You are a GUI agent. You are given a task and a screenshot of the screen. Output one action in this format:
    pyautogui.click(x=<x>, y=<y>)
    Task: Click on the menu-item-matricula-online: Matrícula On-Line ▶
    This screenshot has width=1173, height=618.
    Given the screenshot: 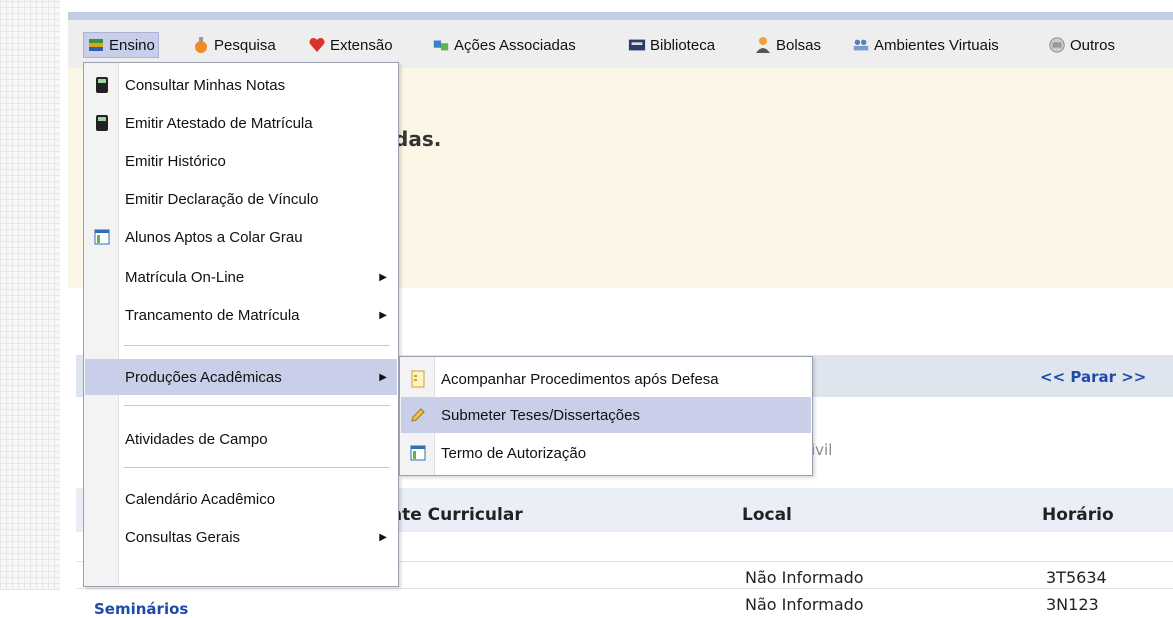 What is the action you would take?
    pyautogui.click(x=241, y=277)
    